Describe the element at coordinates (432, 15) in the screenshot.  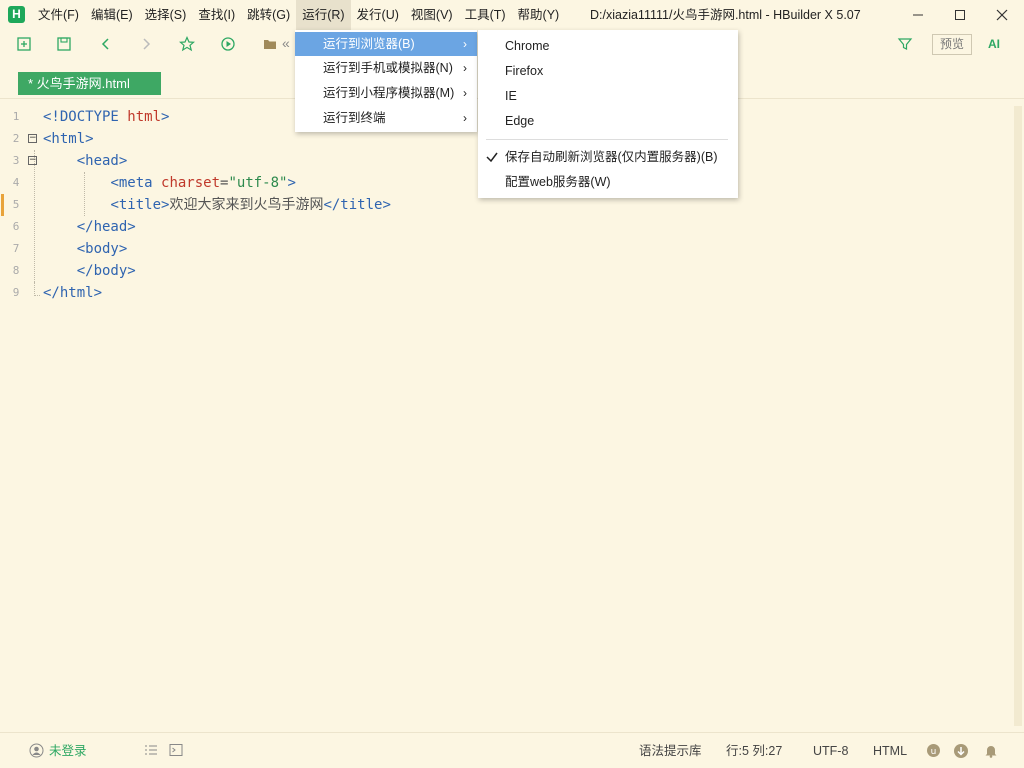
I see `menu-view: 视图(V)` at that location.